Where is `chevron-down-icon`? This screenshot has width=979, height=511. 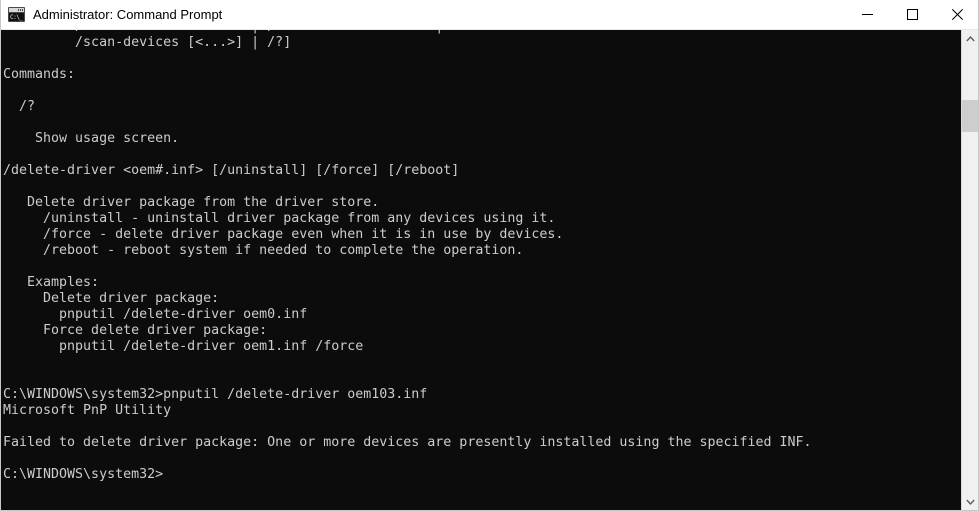
chevron-down-icon is located at coordinates (970, 502).